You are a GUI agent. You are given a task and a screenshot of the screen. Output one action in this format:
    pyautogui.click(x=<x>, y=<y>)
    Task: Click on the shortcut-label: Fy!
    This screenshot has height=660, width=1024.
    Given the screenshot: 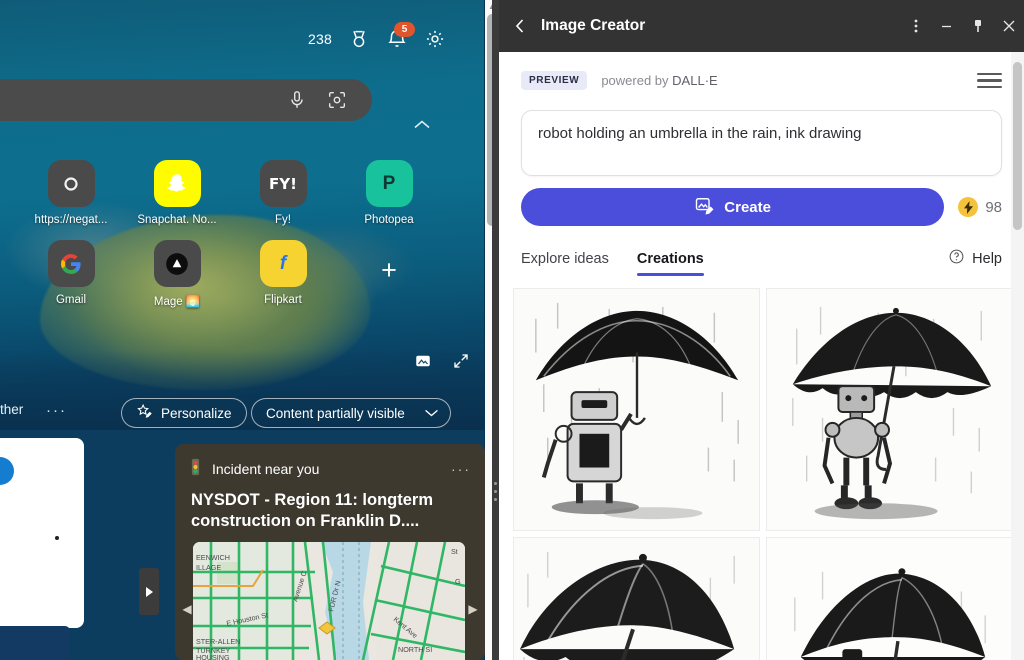 What is the action you would take?
    pyautogui.click(x=283, y=220)
    